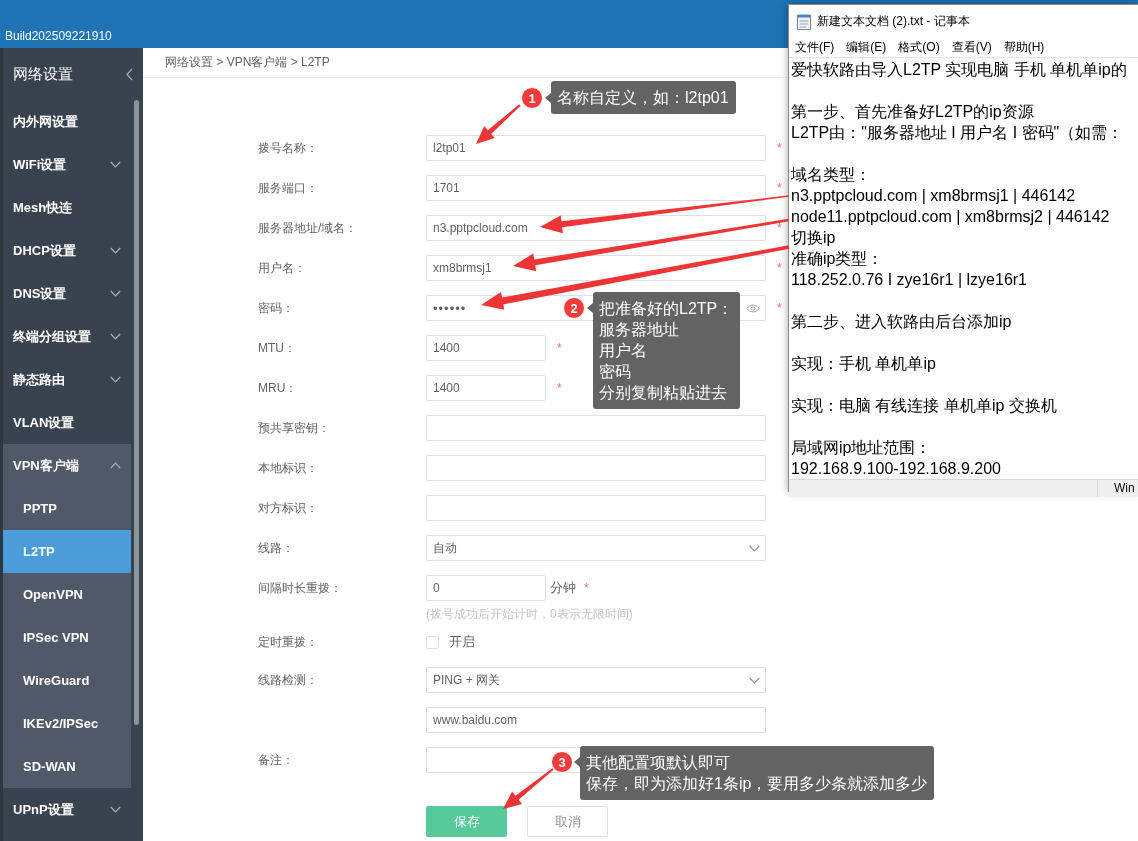  What do you see at coordinates (276, 308) in the screenshot?
I see `field-label: 密码：` at bounding box center [276, 308].